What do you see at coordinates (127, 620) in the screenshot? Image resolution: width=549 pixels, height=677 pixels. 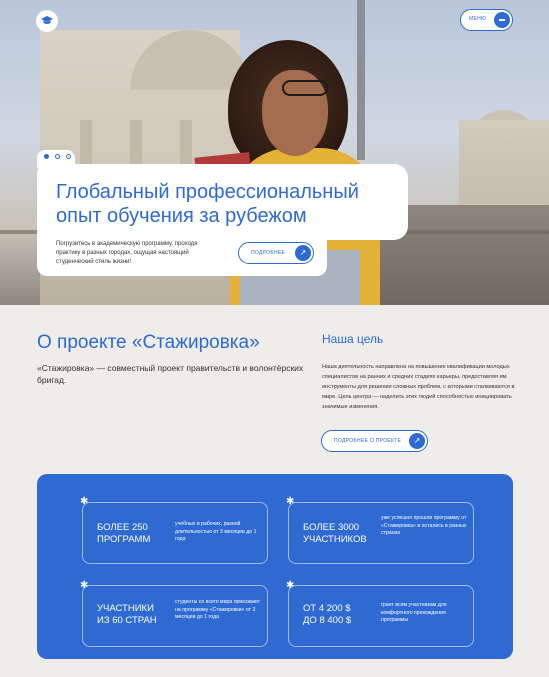 I see `stat-big-line: ИЗ 60 СТРАН` at bounding box center [127, 620].